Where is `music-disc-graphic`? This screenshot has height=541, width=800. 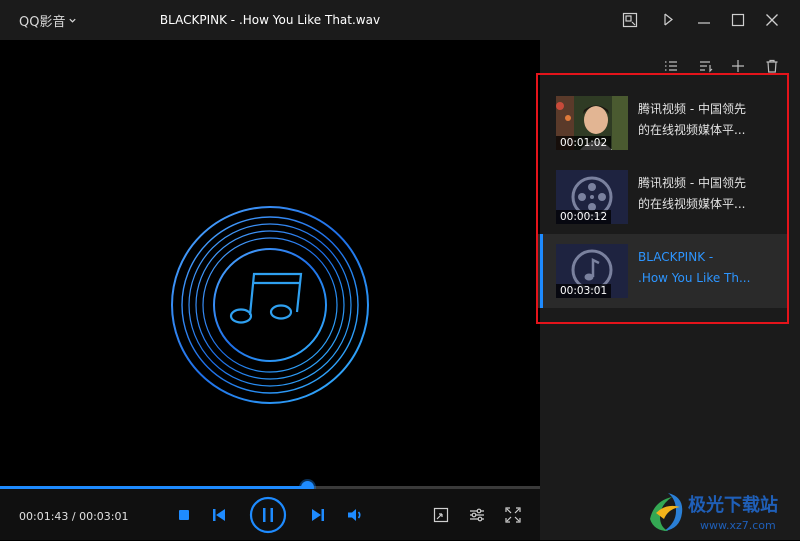
music-disc-graphic is located at coordinates (270, 305).